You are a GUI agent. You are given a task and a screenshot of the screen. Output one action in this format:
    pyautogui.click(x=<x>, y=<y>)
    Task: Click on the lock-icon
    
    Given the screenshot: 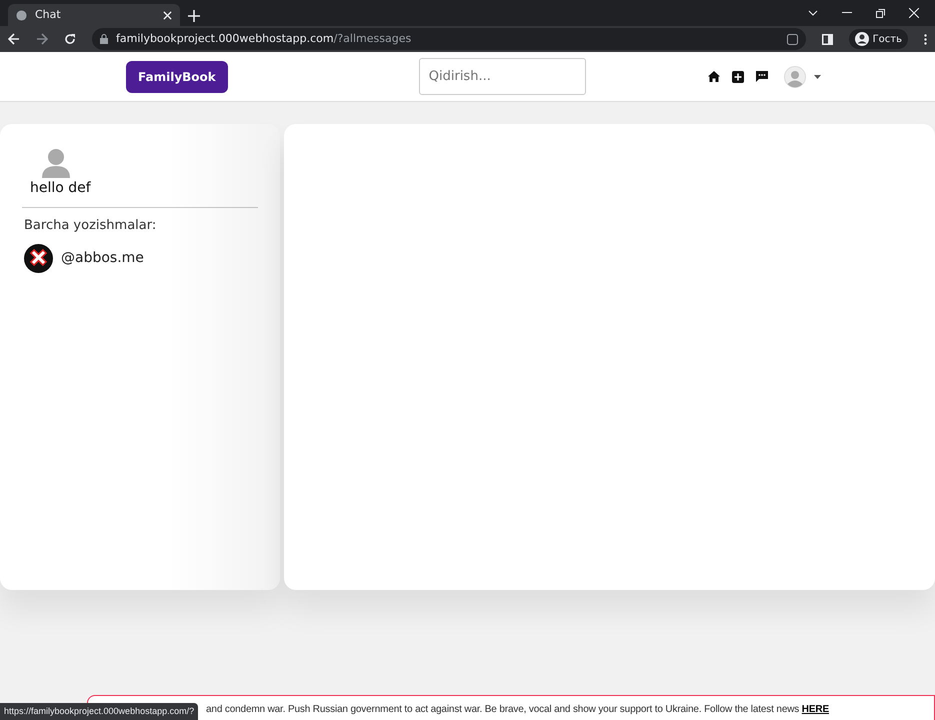 What is the action you would take?
    pyautogui.click(x=104, y=39)
    